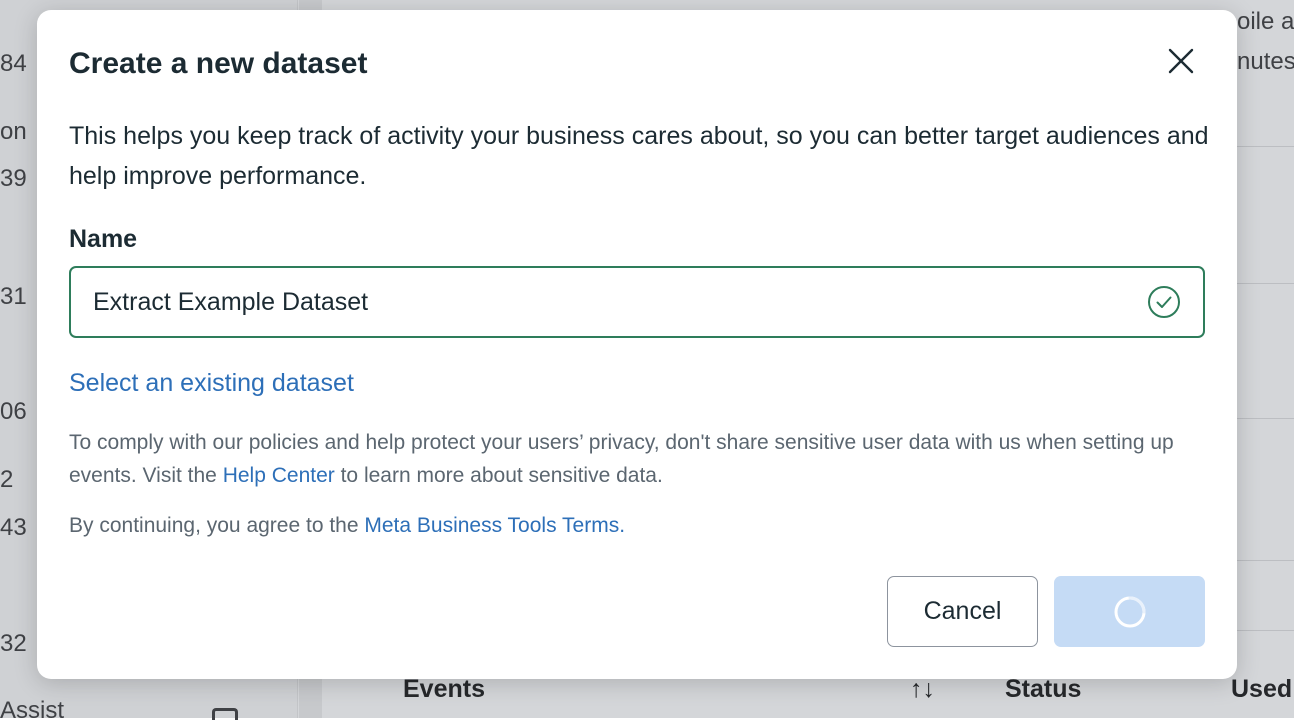 This screenshot has width=1294, height=725. I want to click on dialog-title: Create a new dataset, so click(218, 63).